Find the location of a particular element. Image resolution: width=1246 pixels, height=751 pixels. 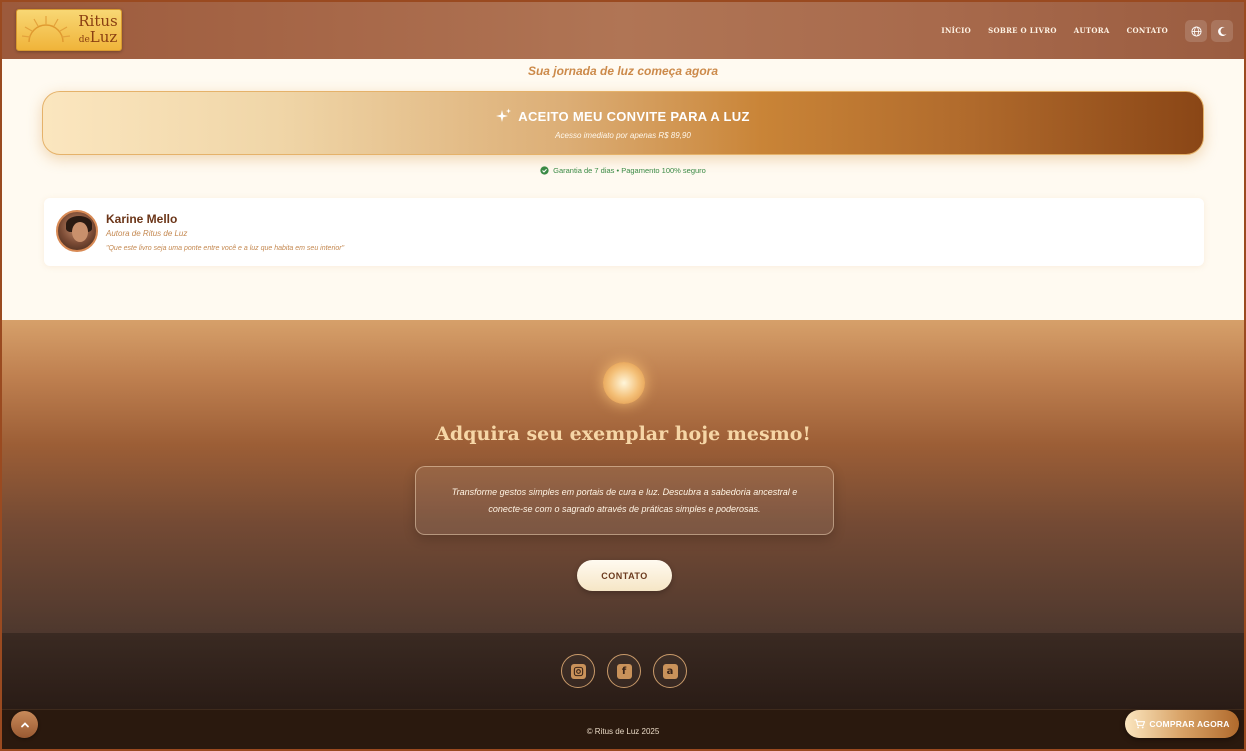

theme-toggle-button is located at coordinates (1222, 31).